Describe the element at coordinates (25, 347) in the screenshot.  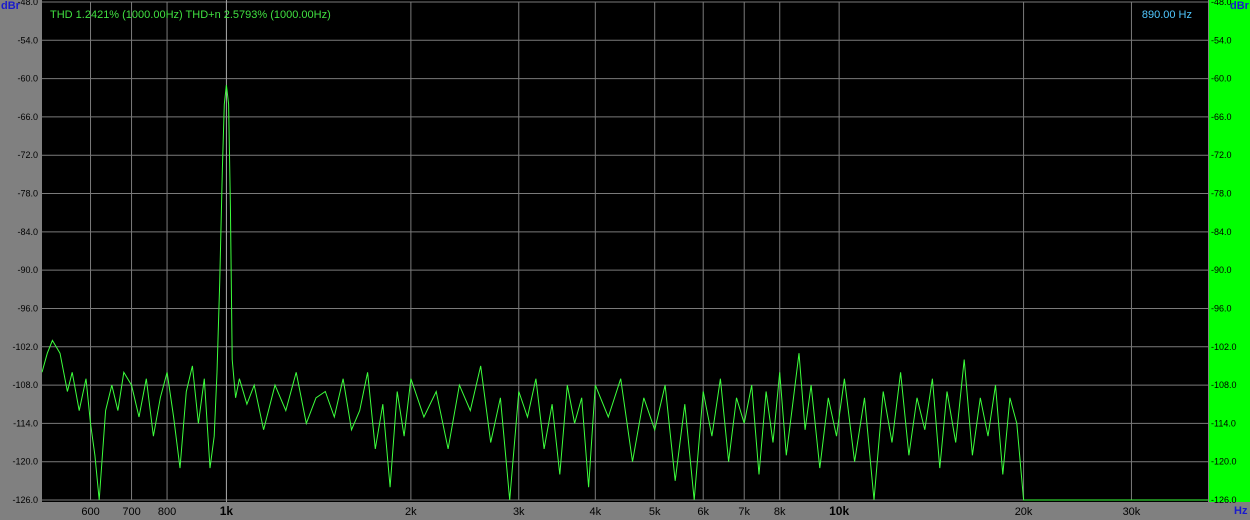
I see `y-tick-label: -102.0` at that location.